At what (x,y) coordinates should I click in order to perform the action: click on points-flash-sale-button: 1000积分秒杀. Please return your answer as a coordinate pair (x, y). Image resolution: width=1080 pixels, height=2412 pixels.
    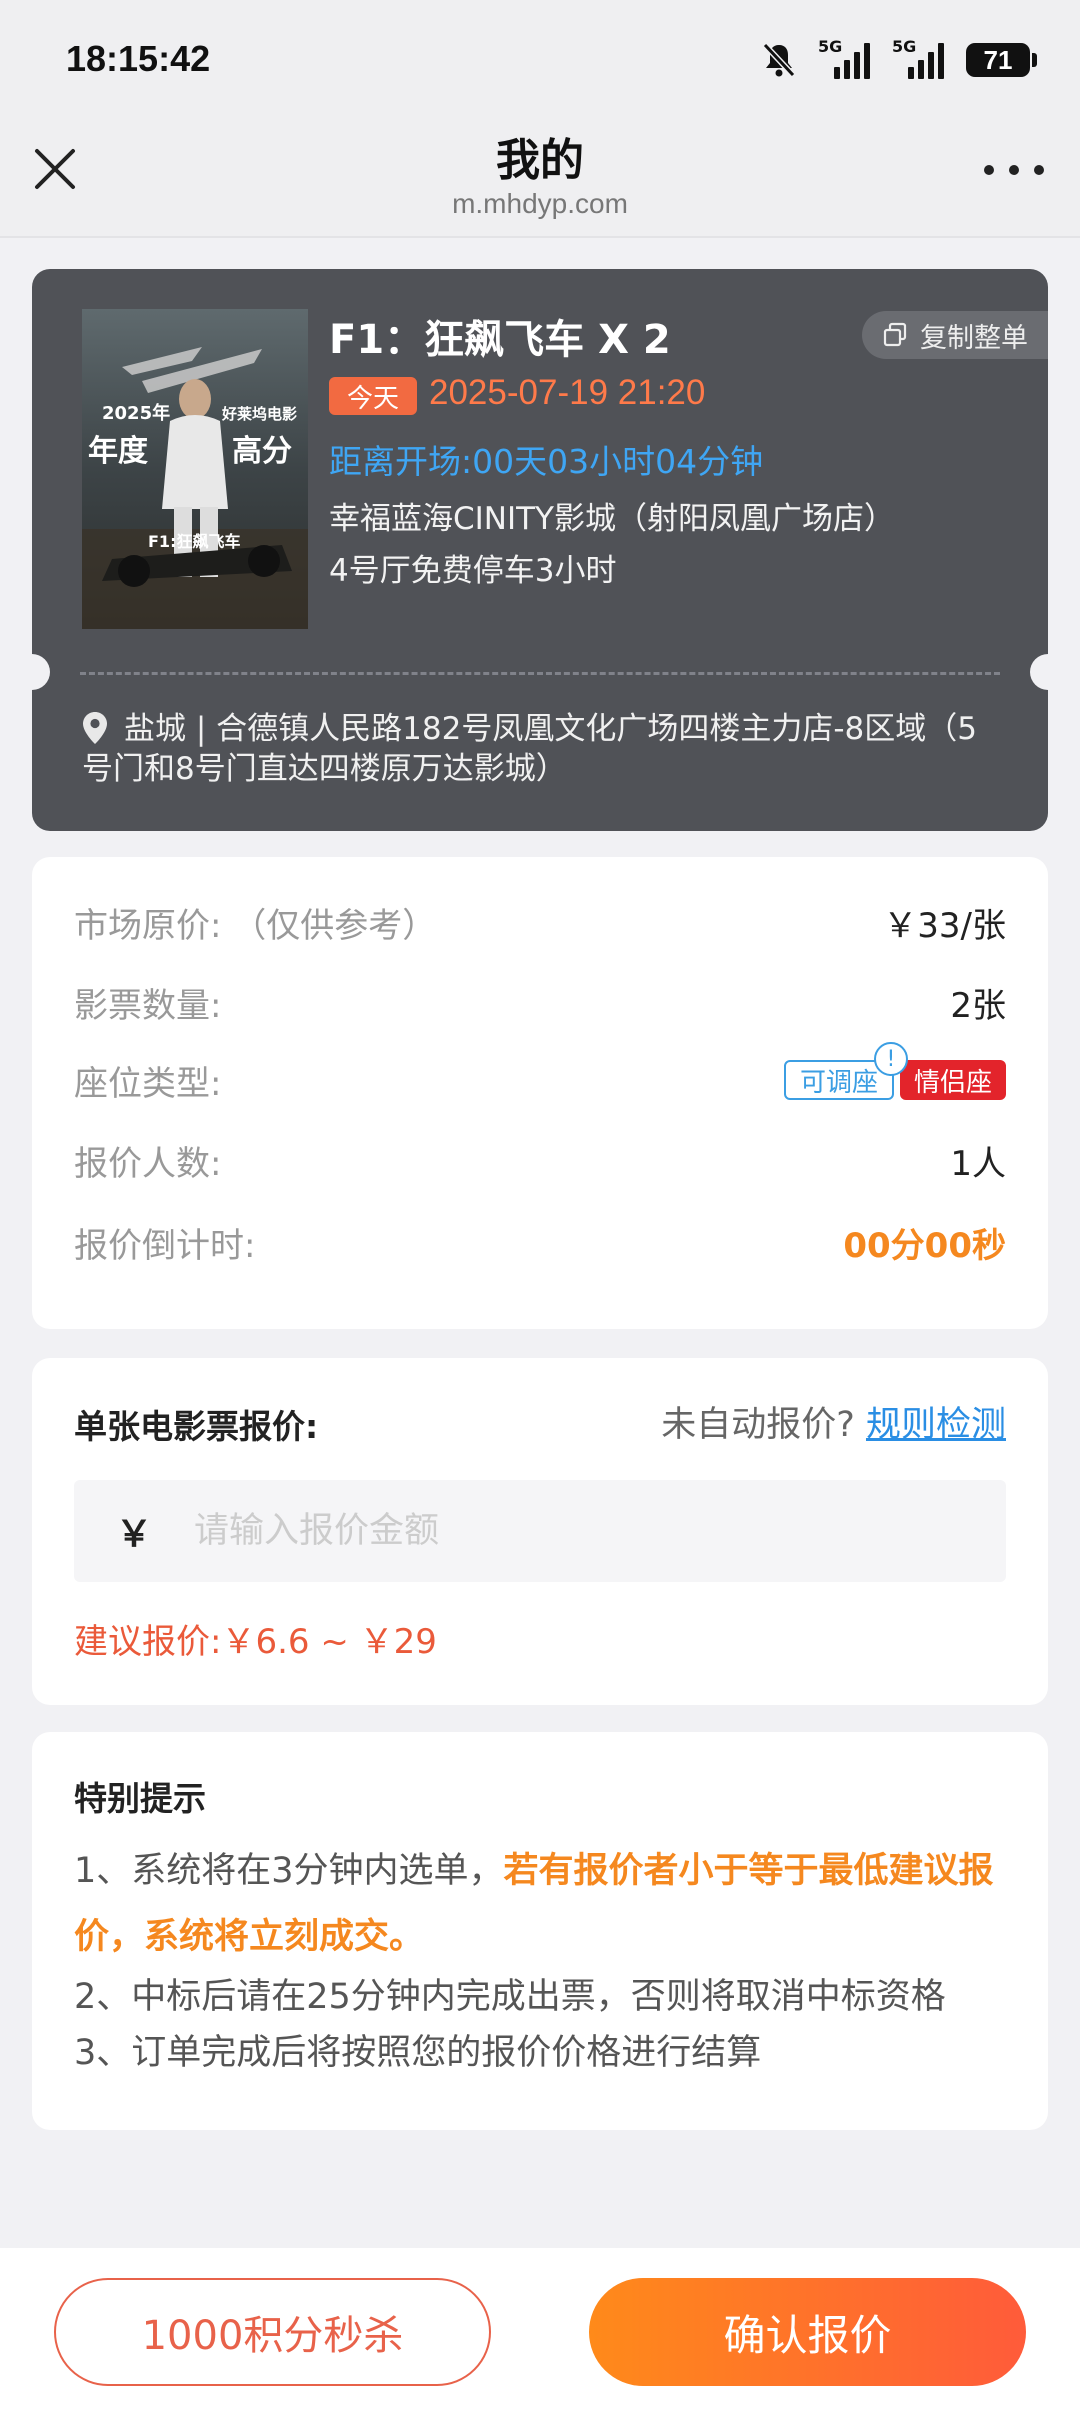
    Looking at the image, I should click on (272, 2332).